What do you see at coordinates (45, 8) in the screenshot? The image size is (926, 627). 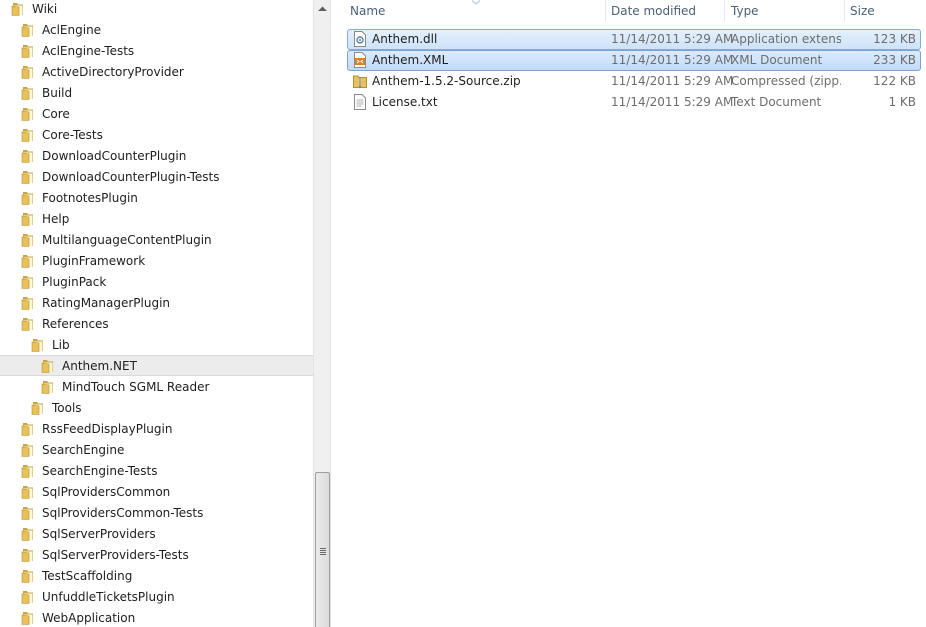 I see `tree-item-label: Wiki` at bounding box center [45, 8].